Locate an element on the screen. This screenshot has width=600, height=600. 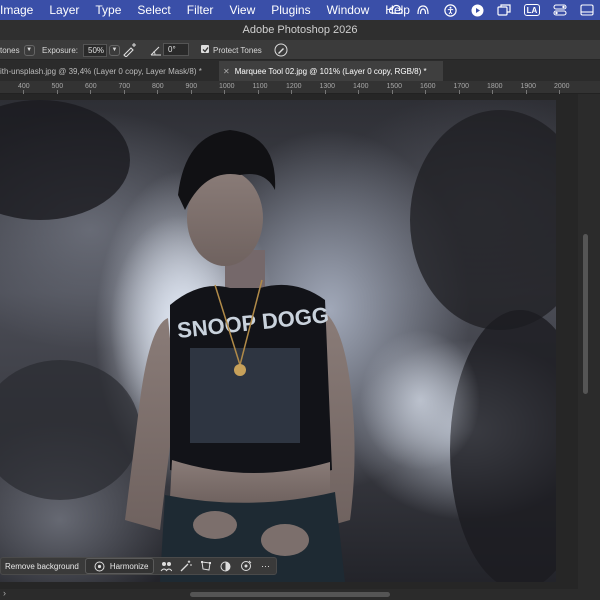
close-icon: ✕ is located at coordinates (226, 71).